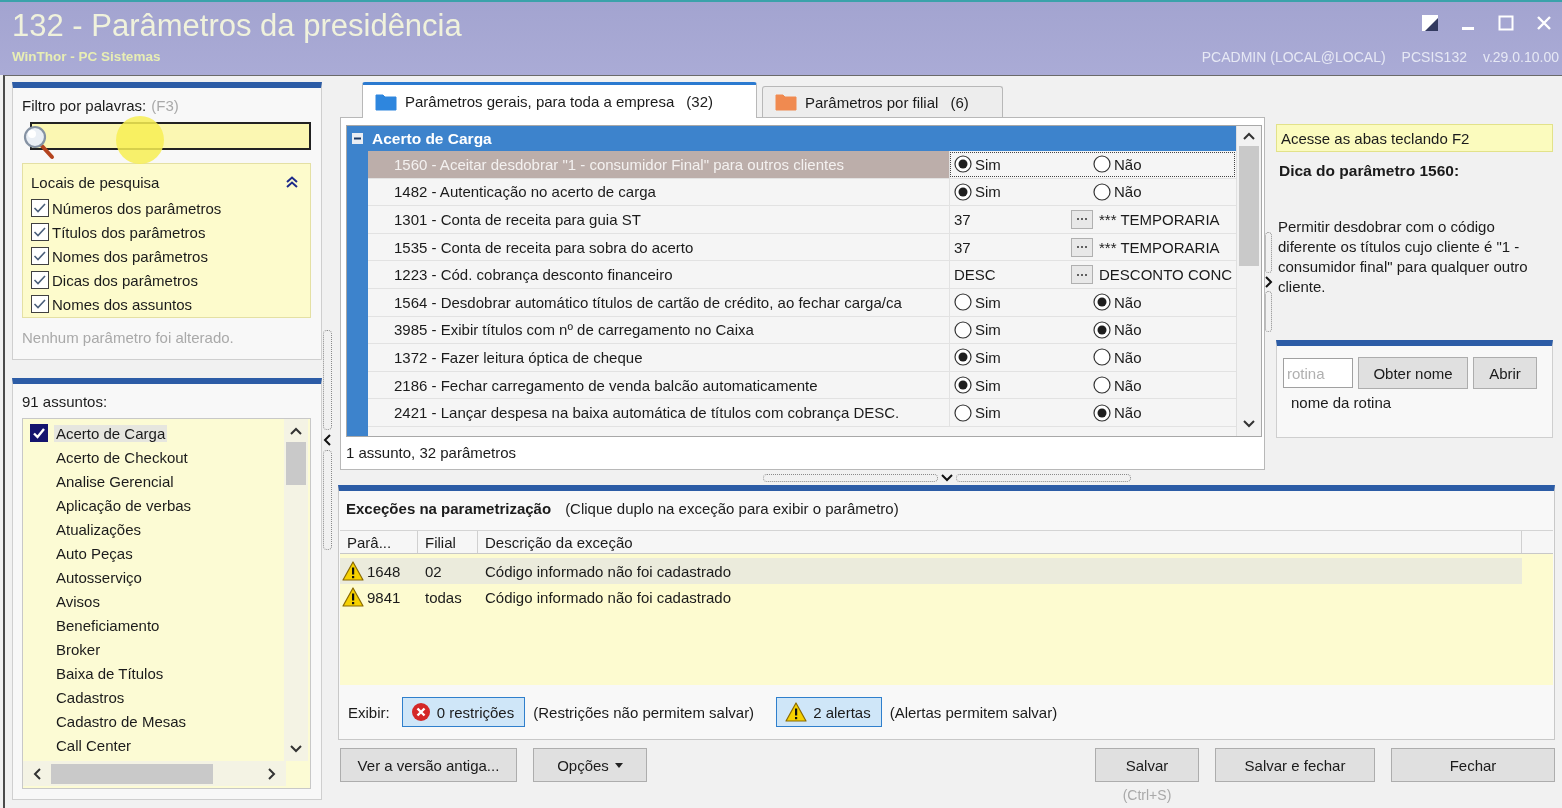 The image size is (1562, 808). What do you see at coordinates (157, 577) in the screenshot?
I see `list-item: Autosserviço` at bounding box center [157, 577].